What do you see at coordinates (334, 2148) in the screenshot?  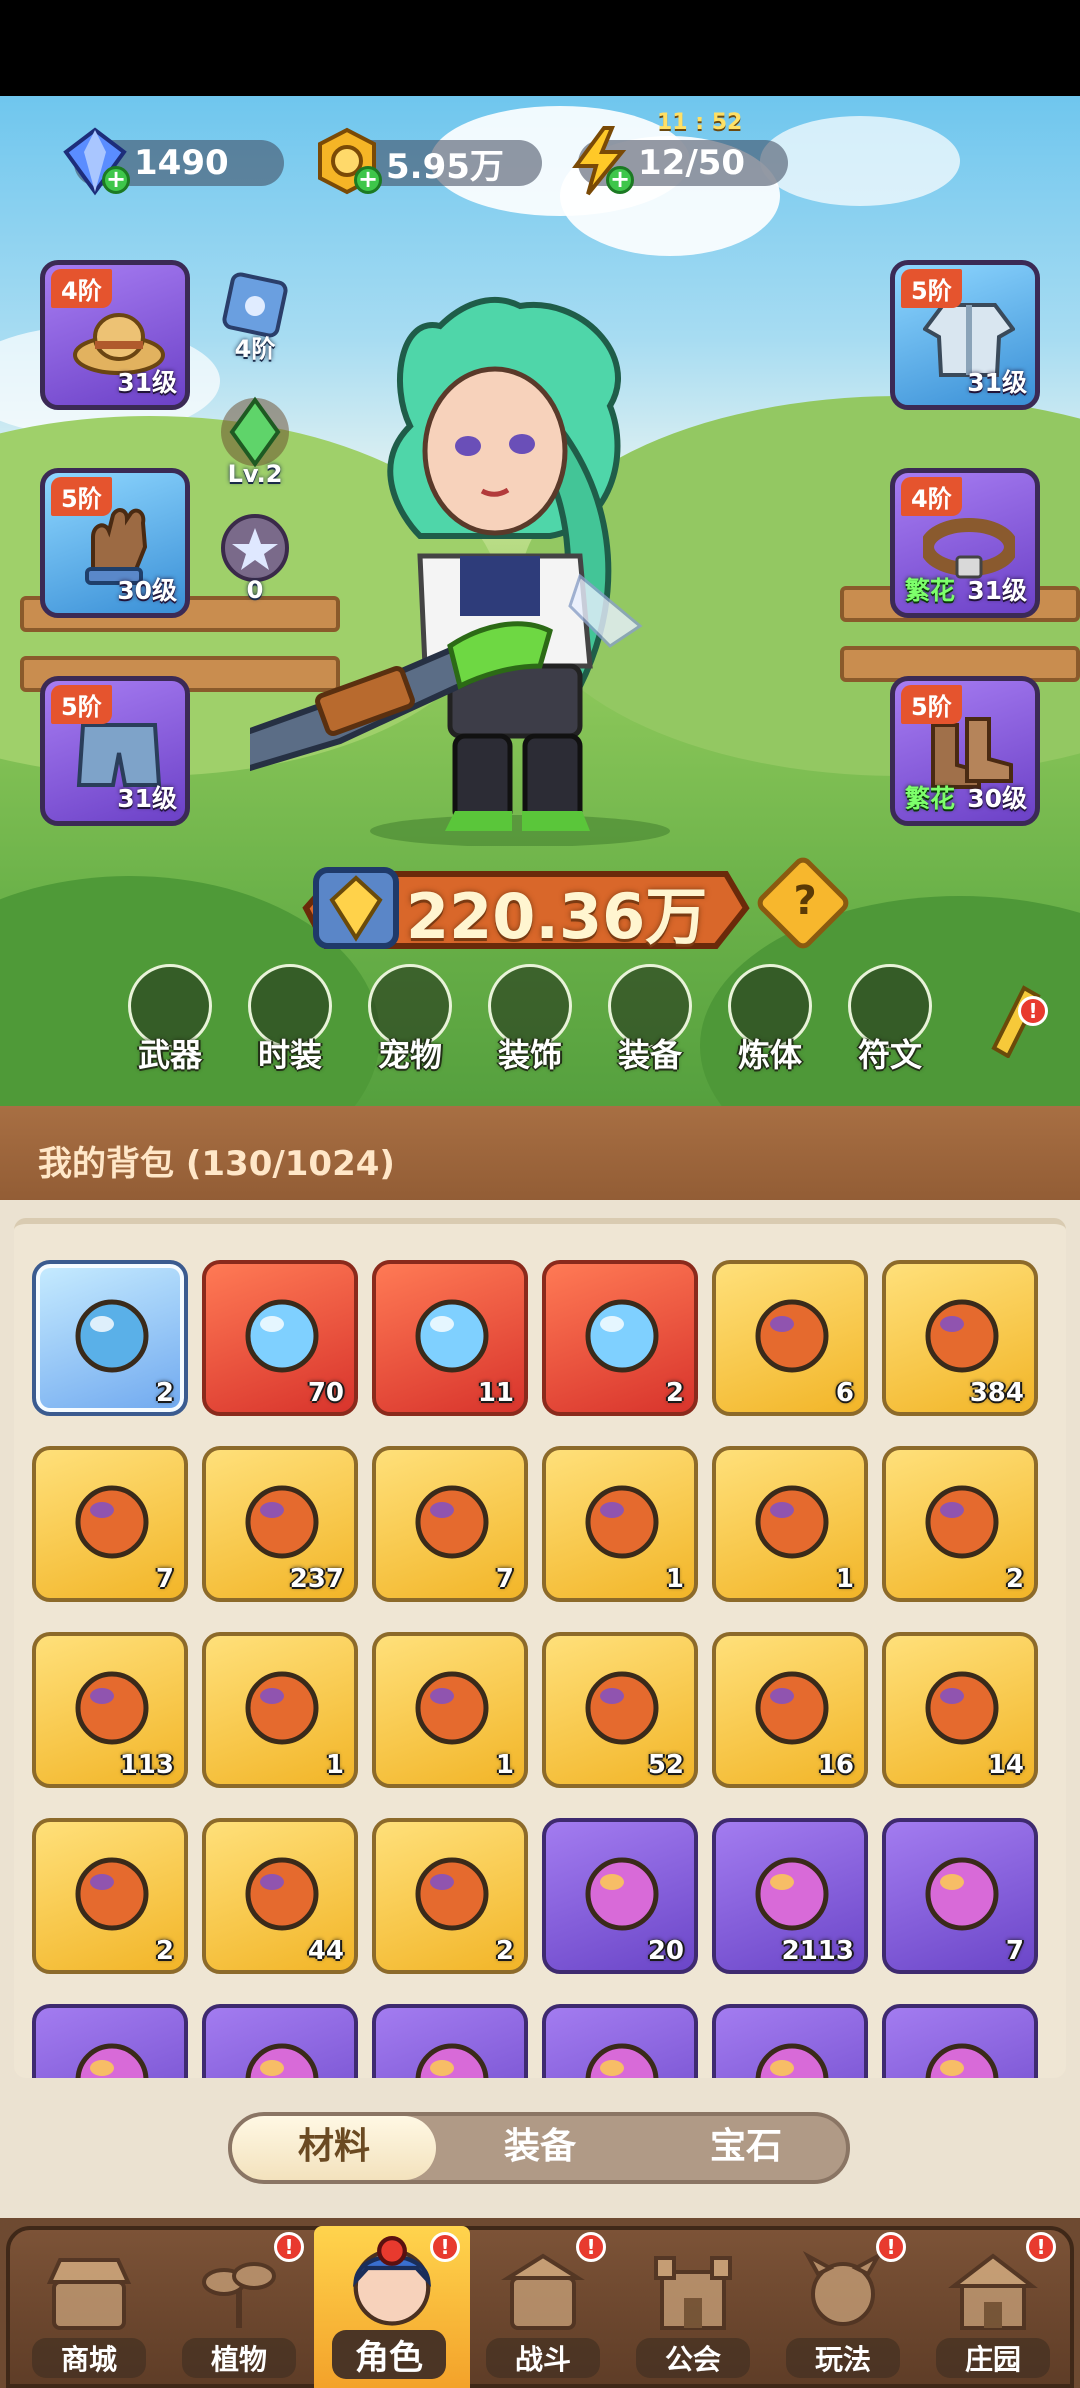 I see `tab-materials: 材料` at bounding box center [334, 2148].